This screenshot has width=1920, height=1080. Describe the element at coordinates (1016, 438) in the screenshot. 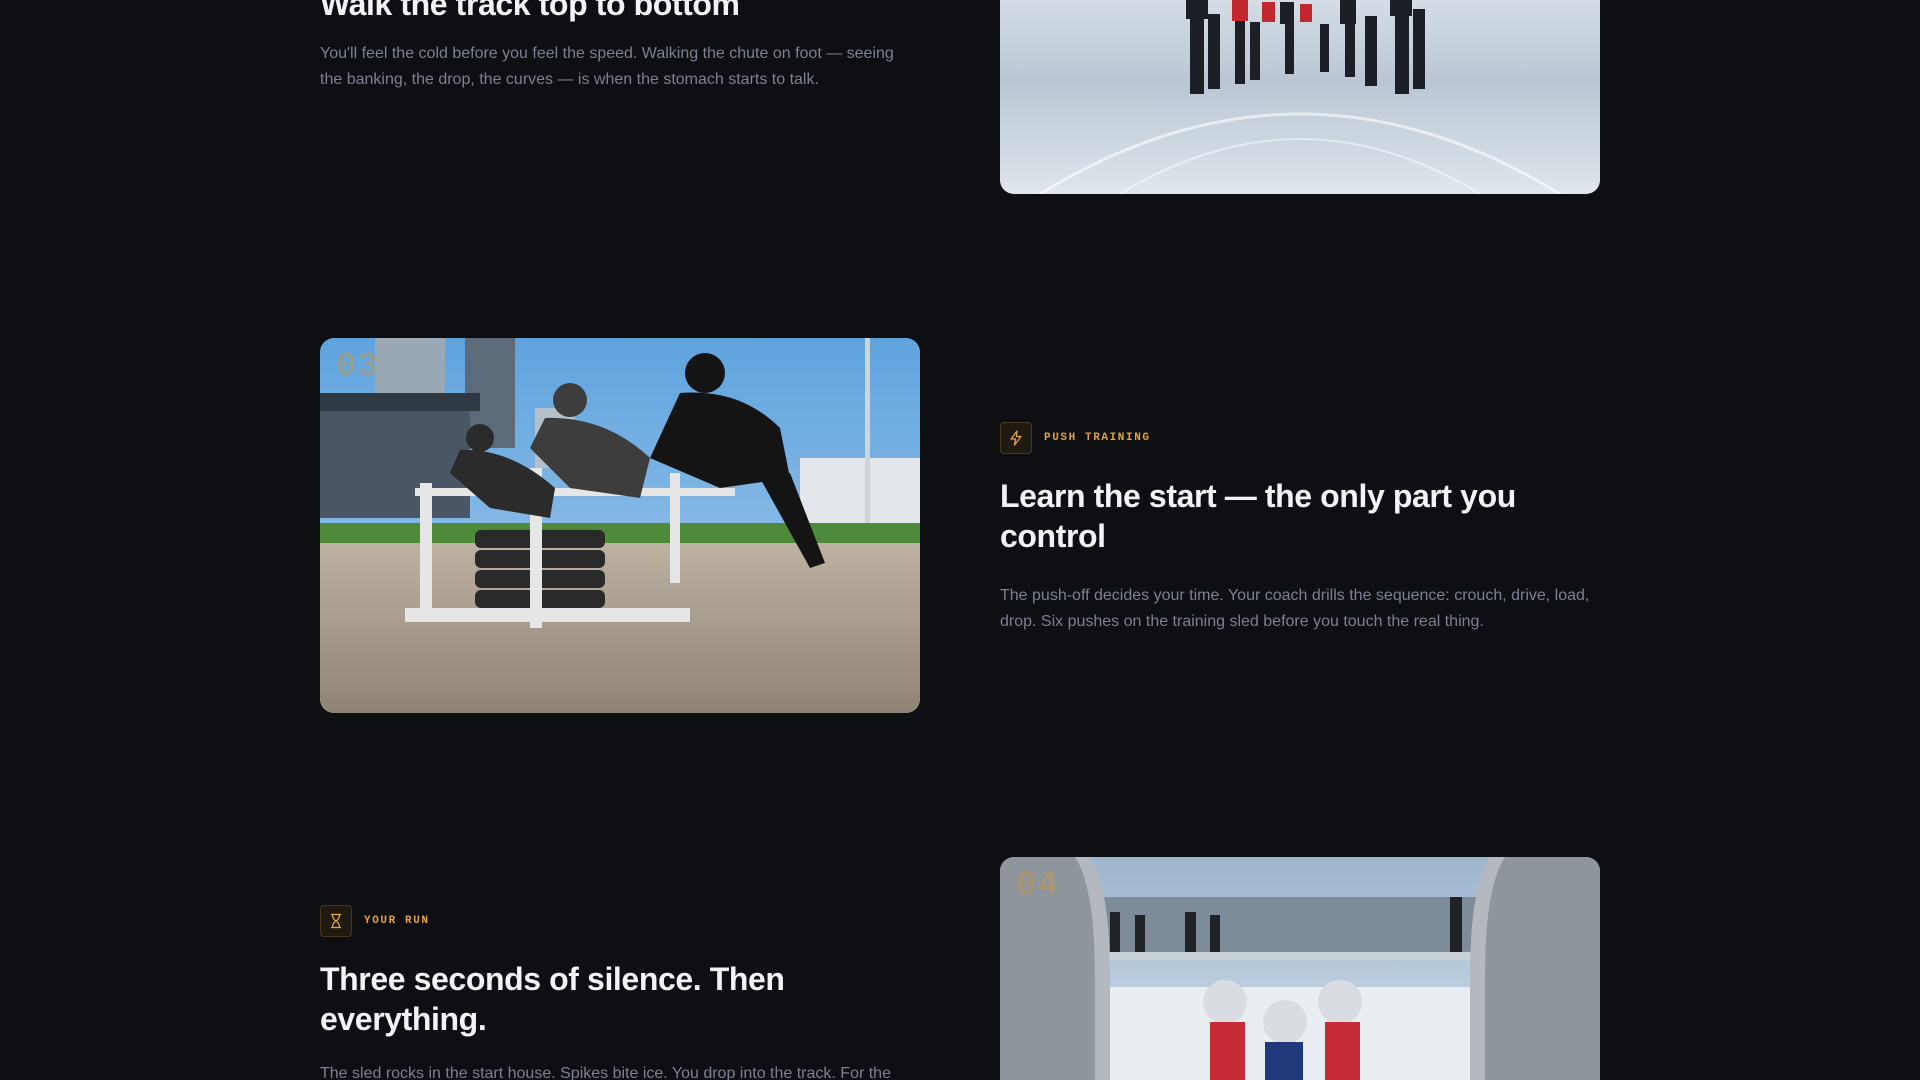

I see `lightning-bolt-icon` at that location.